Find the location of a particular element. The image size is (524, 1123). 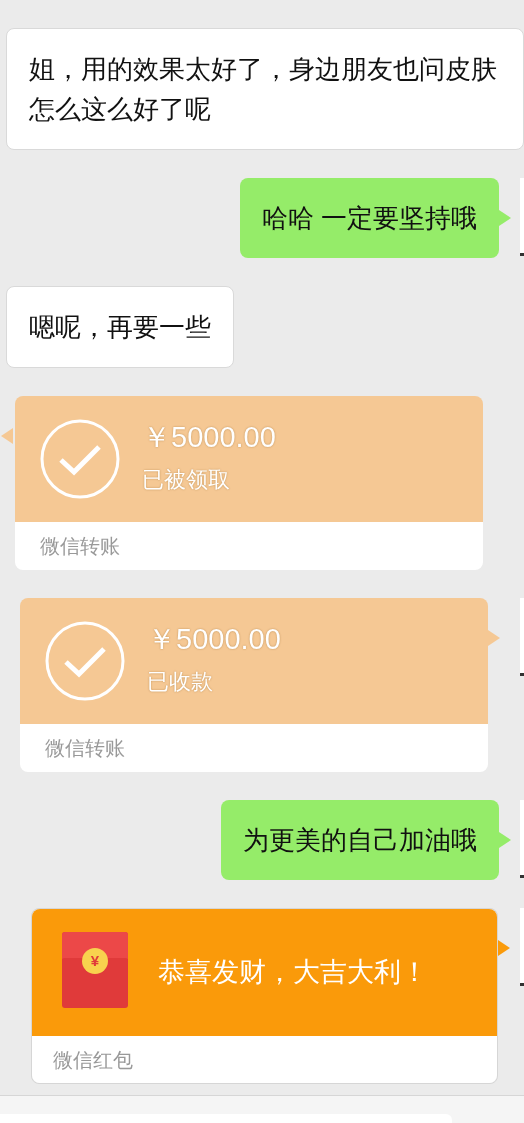

coin-symbol: ¥ is located at coordinates (95, 960).